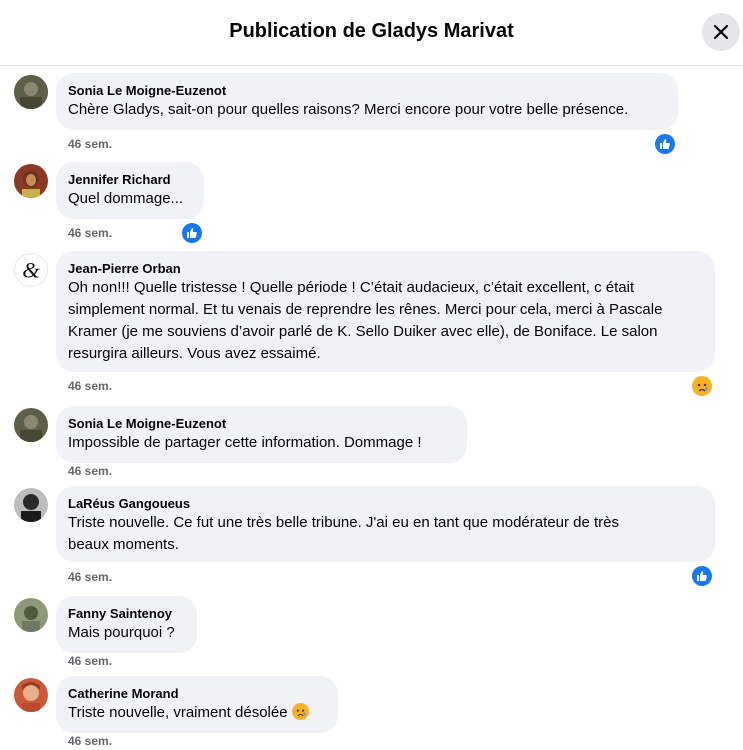 Image resolution: width=743 pixels, height=750 pixels. What do you see at coordinates (702, 386) in the screenshot?
I see `sad-reaction-icon` at bounding box center [702, 386].